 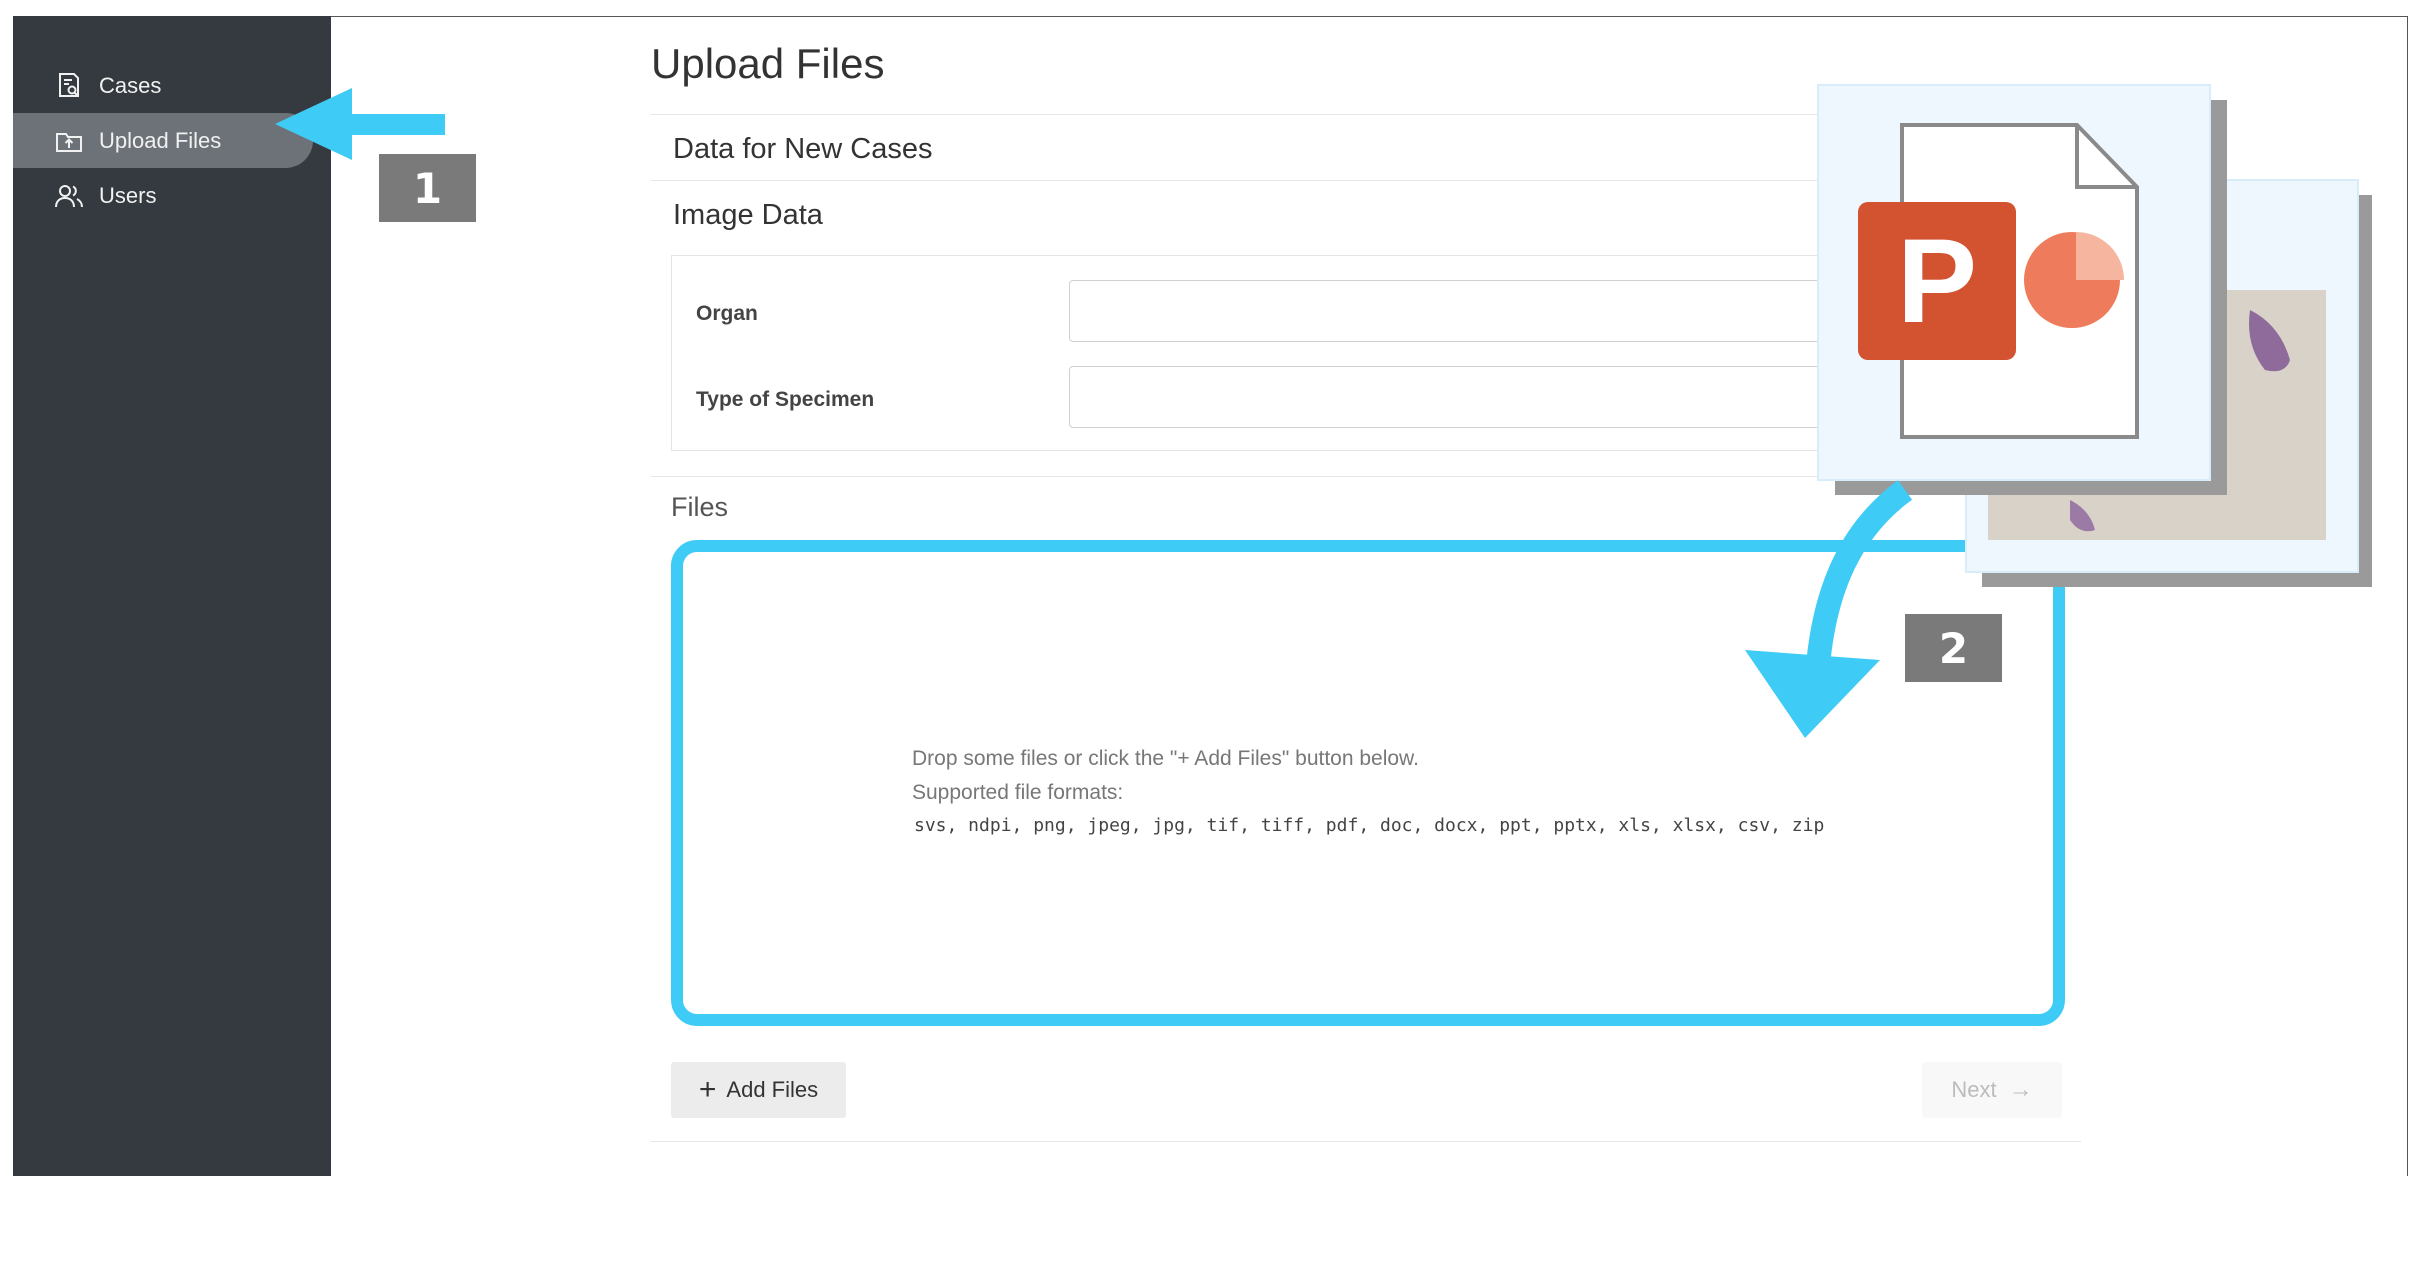 I want to click on sidebar-item-users: Users, so click(x=84, y=195).